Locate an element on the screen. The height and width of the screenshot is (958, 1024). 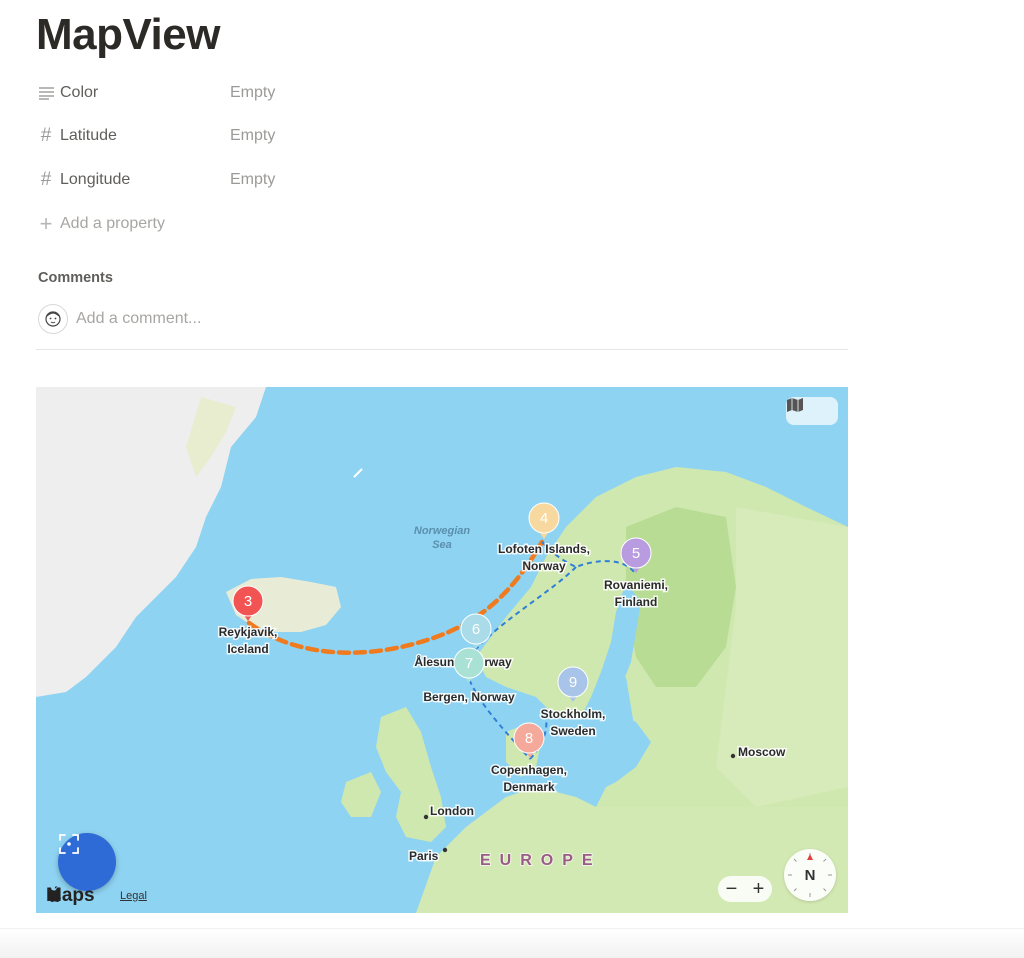
property-row-longitude: # Longitude Empty is located at coordinates (336, 180).